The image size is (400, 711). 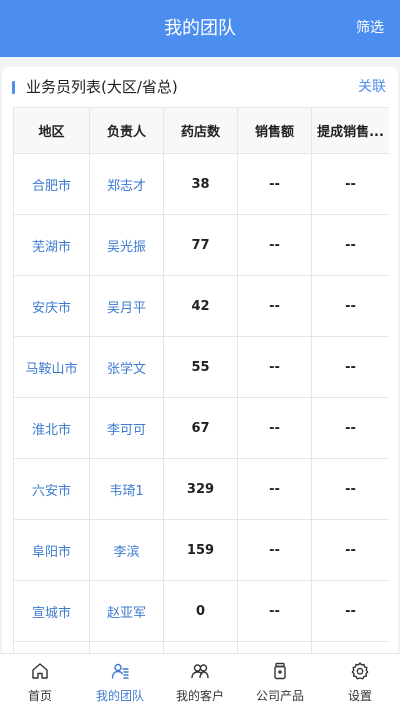 I want to click on region-cell: 马鞍山市, so click(x=51, y=367).